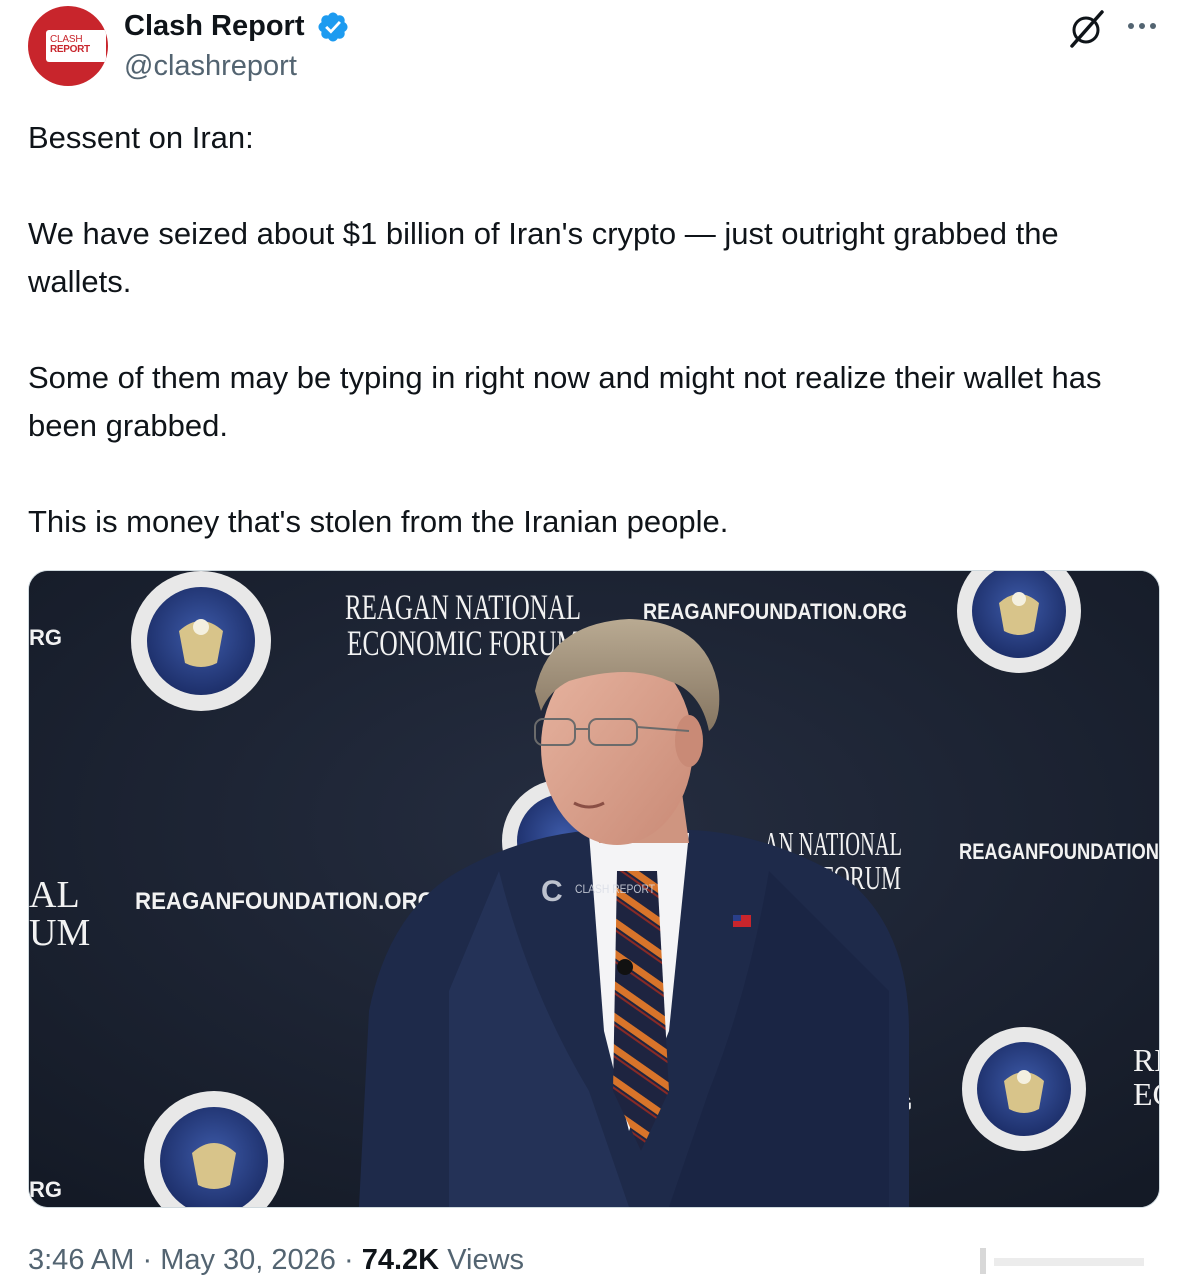 Image resolution: width=1180 pixels, height=1288 pixels. I want to click on avatar: CLASH REPORT, so click(68, 46).